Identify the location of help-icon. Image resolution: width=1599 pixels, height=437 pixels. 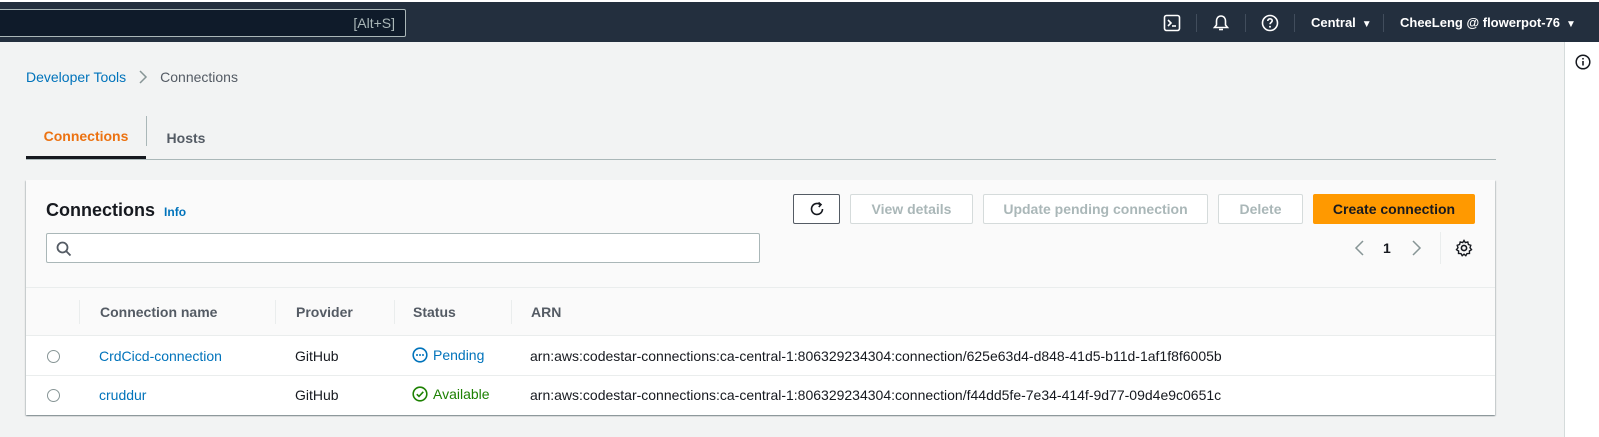
(1270, 23).